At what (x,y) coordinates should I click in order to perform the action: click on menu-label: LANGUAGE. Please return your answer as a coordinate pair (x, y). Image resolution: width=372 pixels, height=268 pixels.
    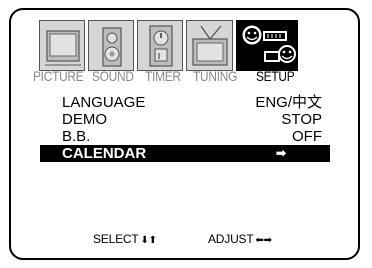
    Looking at the image, I should click on (104, 102).